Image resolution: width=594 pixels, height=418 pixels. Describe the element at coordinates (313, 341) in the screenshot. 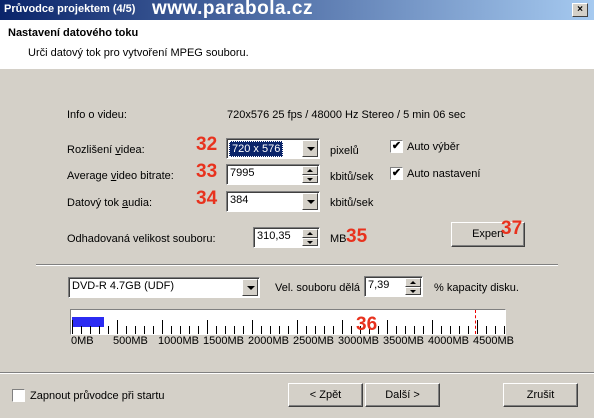

I see `ruler-label: 2500MB` at that location.